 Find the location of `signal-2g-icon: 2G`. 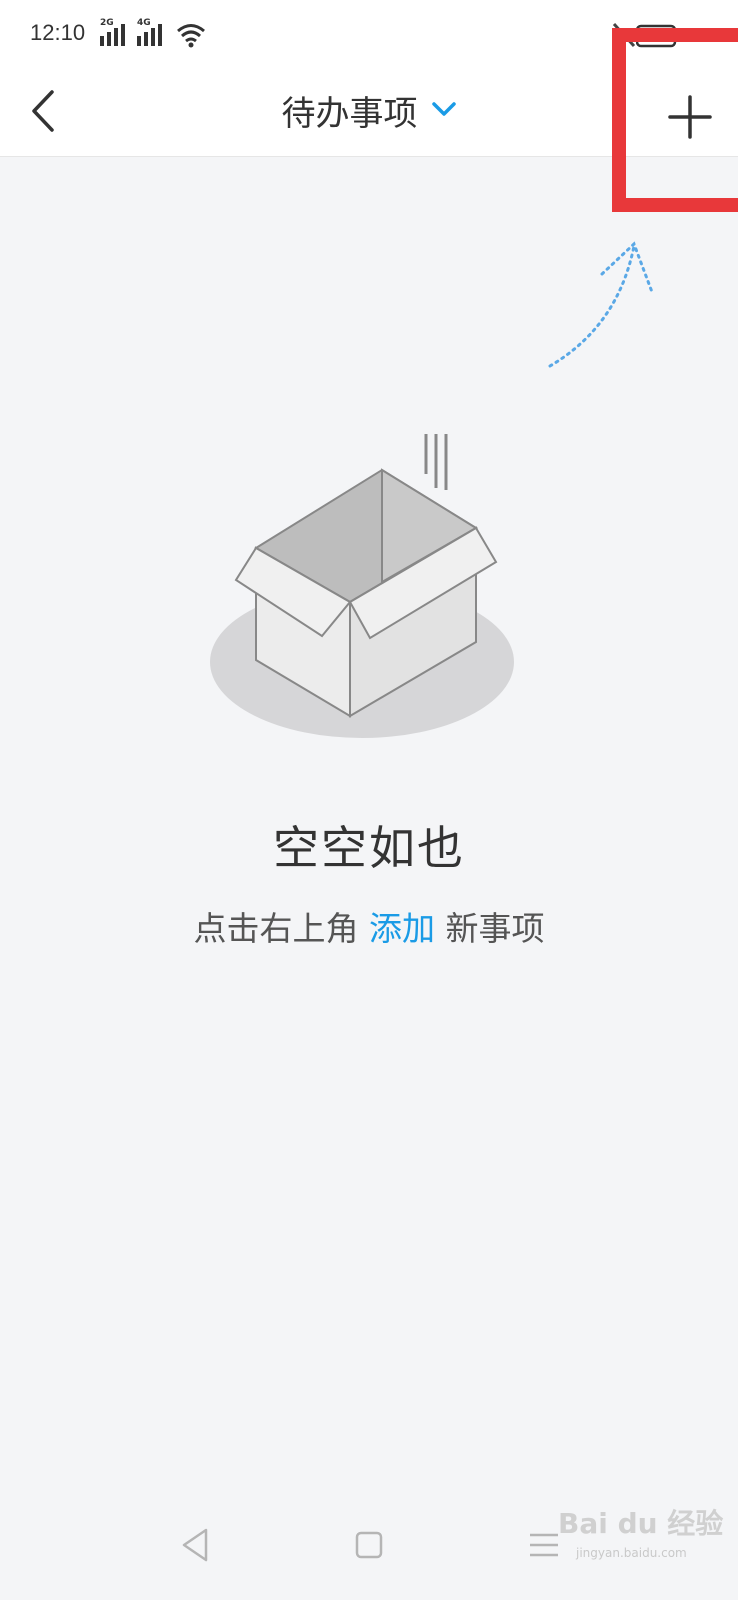

signal-2g-icon: 2G is located at coordinates (115, 35).